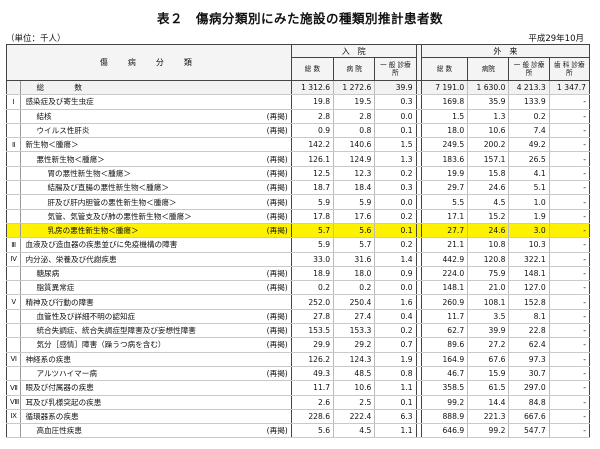 The height and width of the screenshot is (449, 600). What do you see at coordinates (354, 345) in the screenshot?
I see `cell-inpatient-hospital: 29.2` at bounding box center [354, 345].